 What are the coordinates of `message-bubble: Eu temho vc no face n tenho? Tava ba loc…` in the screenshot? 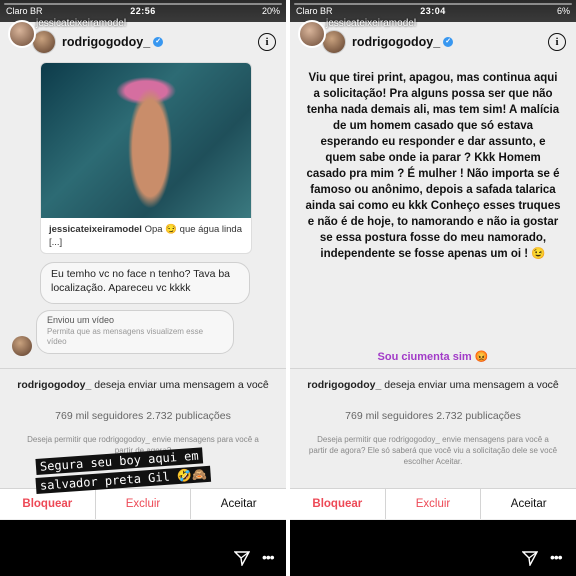 It's located at (145, 283).